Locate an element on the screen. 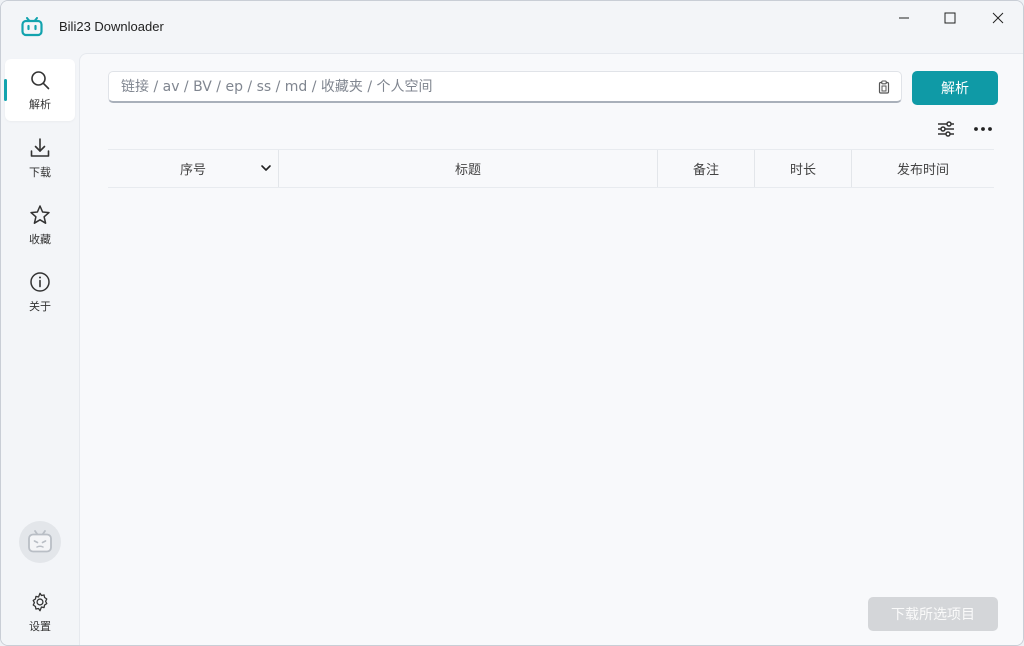 The image size is (1024, 646). bilibili-logo-icon is located at coordinates (32, 27).